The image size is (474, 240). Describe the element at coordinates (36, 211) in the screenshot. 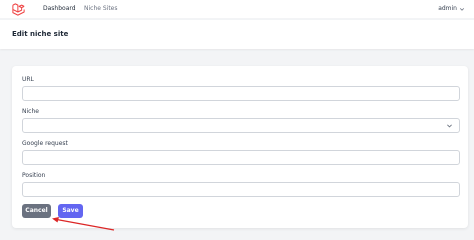

I see `cancel-button: Cancel` at that location.